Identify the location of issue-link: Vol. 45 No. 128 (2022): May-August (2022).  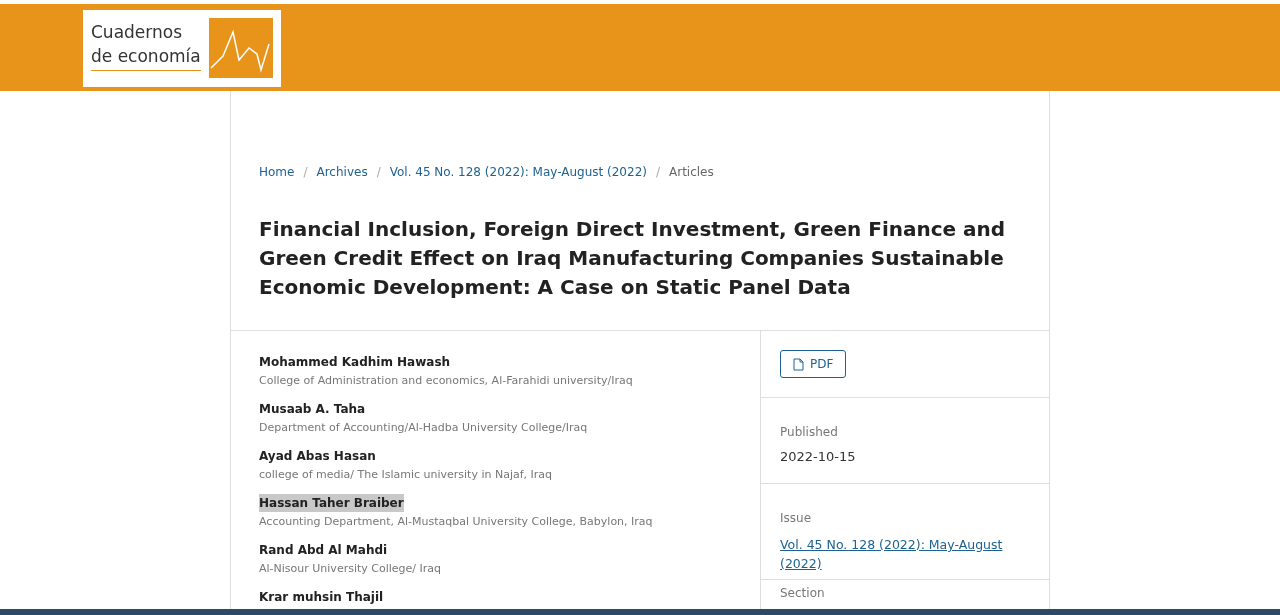
(905, 554).